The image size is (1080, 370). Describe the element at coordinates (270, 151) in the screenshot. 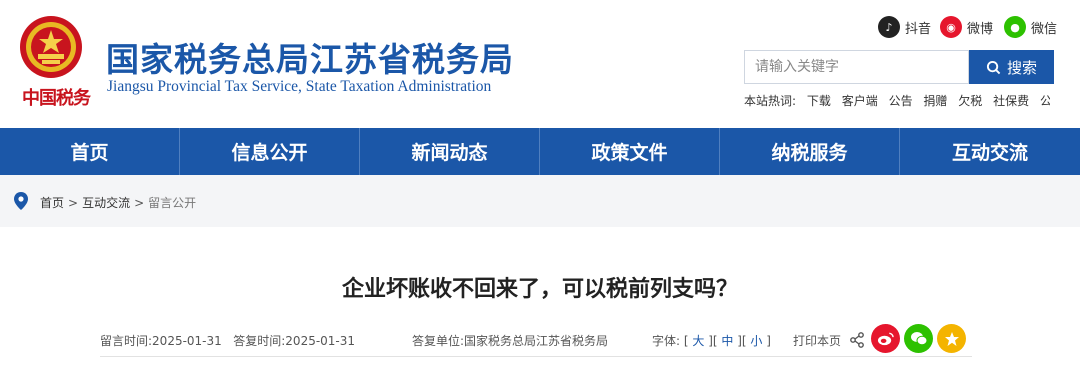

I see `nav-item-info-public: 信息公开` at that location.